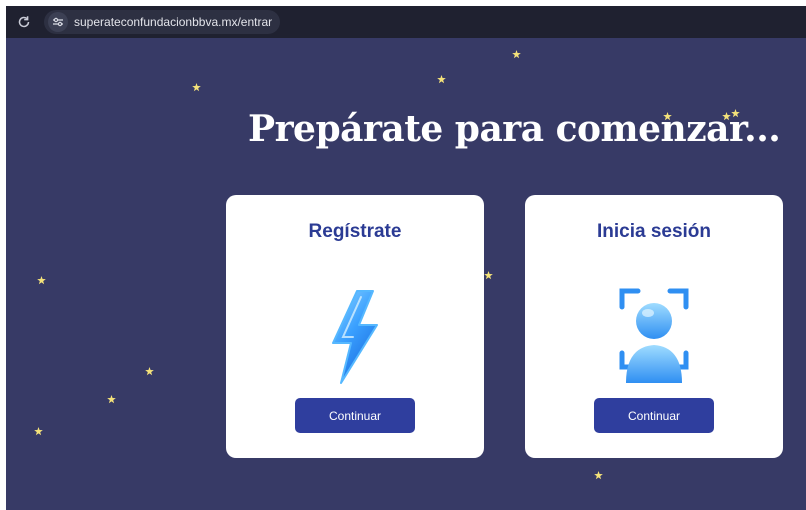 This screenshot has width=806, height=510. What do you see at coordinates (406, 22) in the screenshot?
I see `browser-toolbar: superateconfundacionbbva.mx/entrar` at bounding box center [406, 22].